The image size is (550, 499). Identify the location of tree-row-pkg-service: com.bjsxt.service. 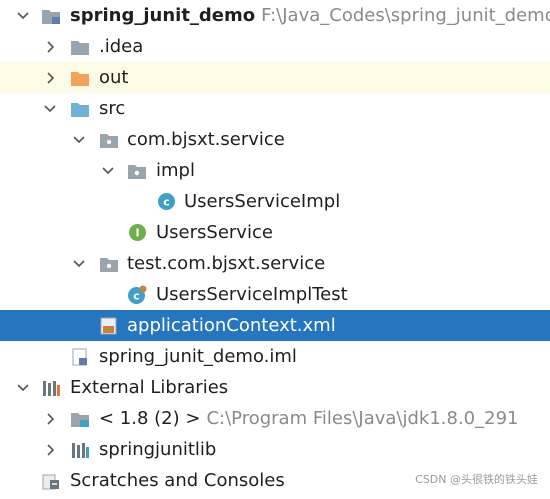
(275, 139).